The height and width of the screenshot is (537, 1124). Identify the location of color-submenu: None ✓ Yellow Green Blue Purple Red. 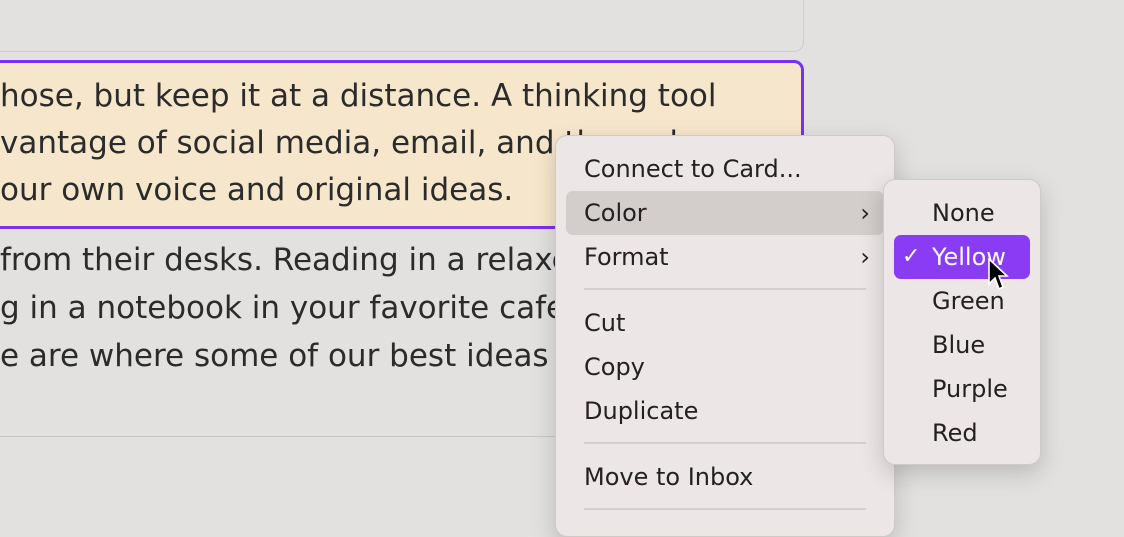
(962, 322).